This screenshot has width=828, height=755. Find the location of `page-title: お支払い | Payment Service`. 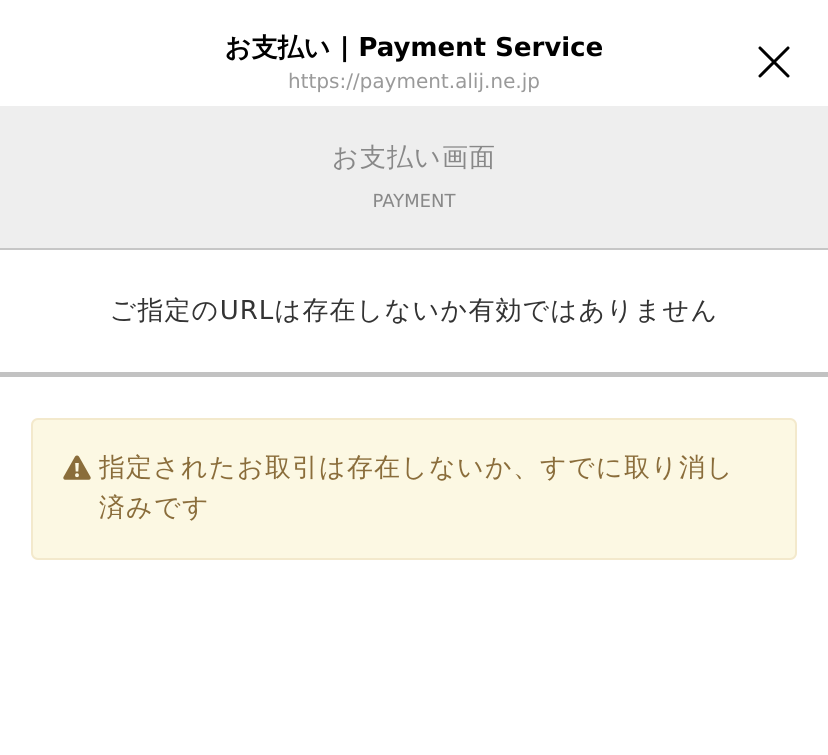

page-title: お支払い | Payment Service is located at coordinates (414, 48).